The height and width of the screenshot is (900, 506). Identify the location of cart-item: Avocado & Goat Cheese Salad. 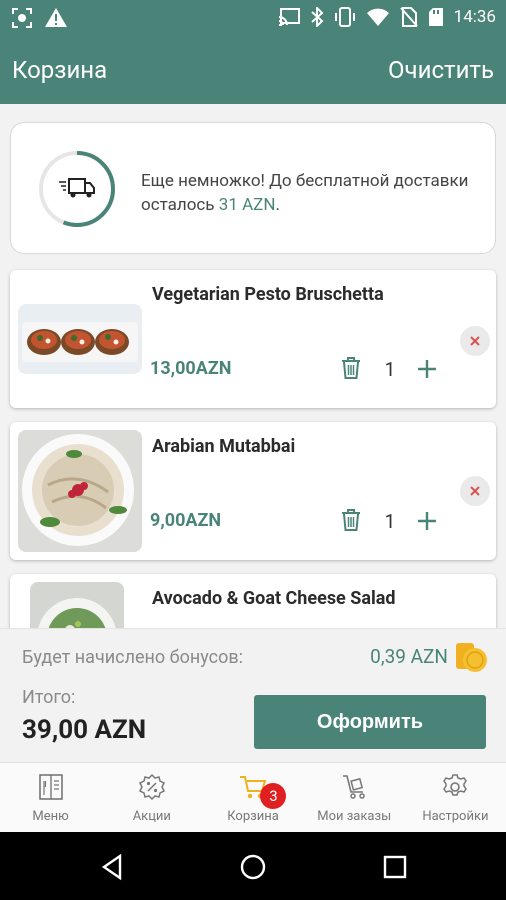
(253, 601).